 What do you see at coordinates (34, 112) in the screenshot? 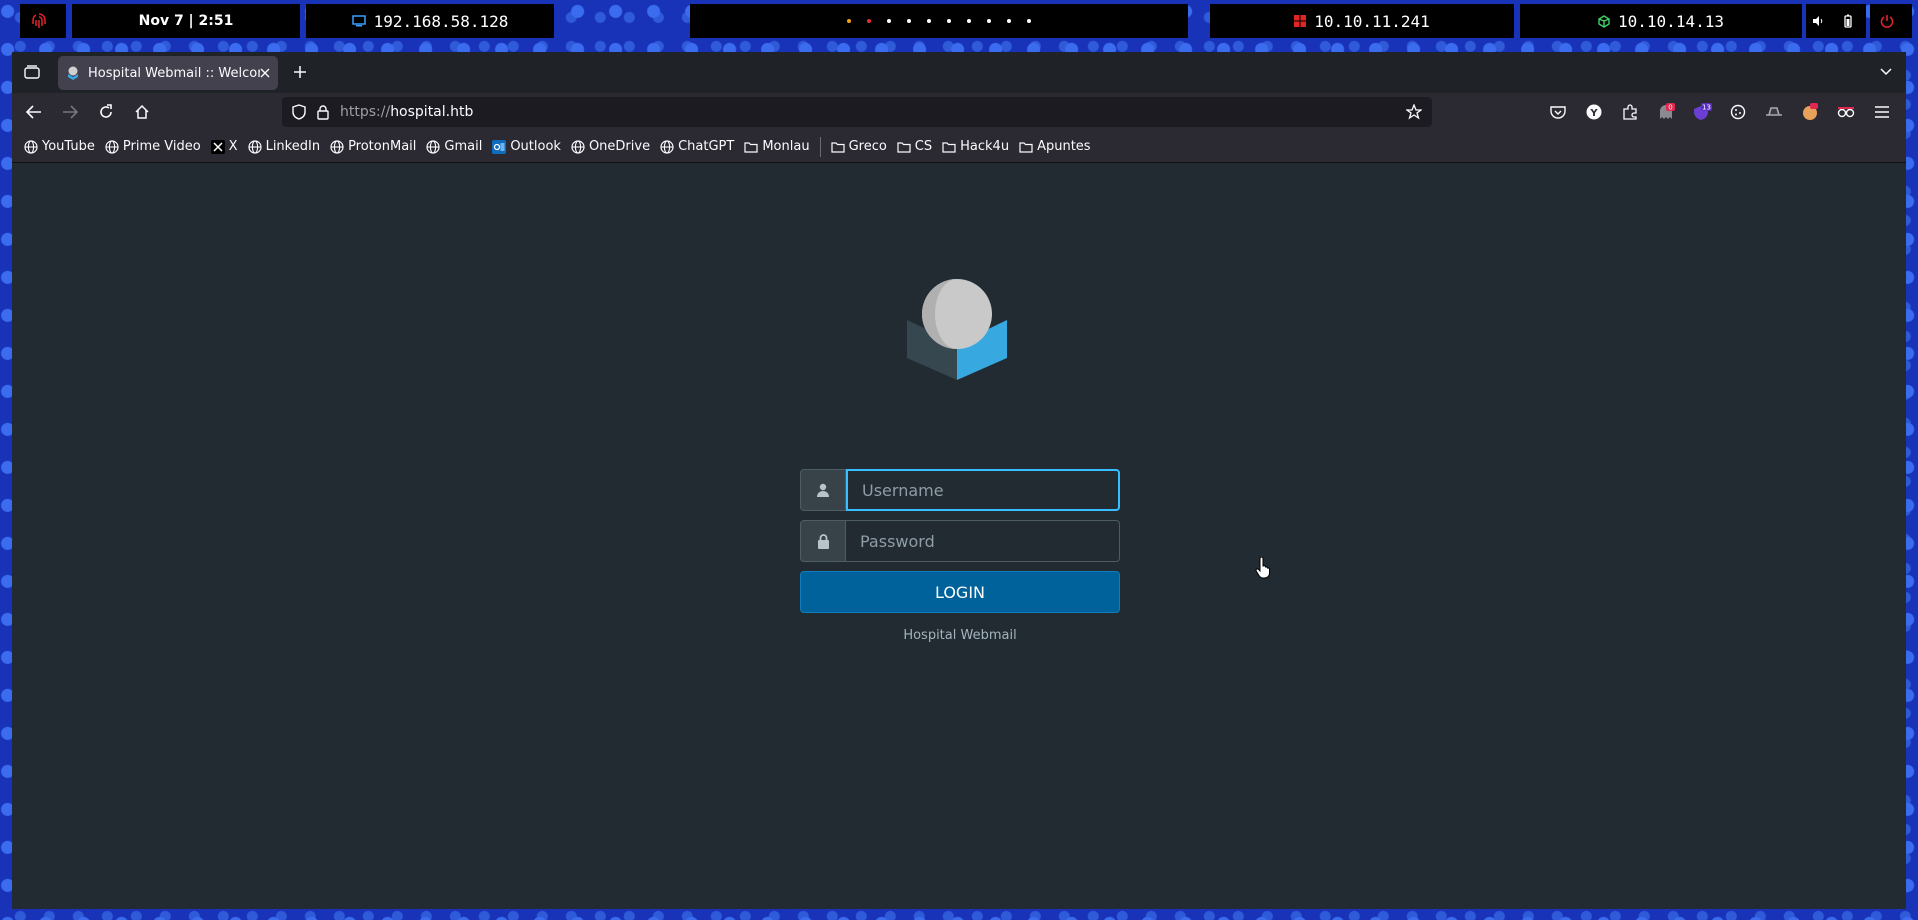
I see `back-button` at bounding box center [34, 112].